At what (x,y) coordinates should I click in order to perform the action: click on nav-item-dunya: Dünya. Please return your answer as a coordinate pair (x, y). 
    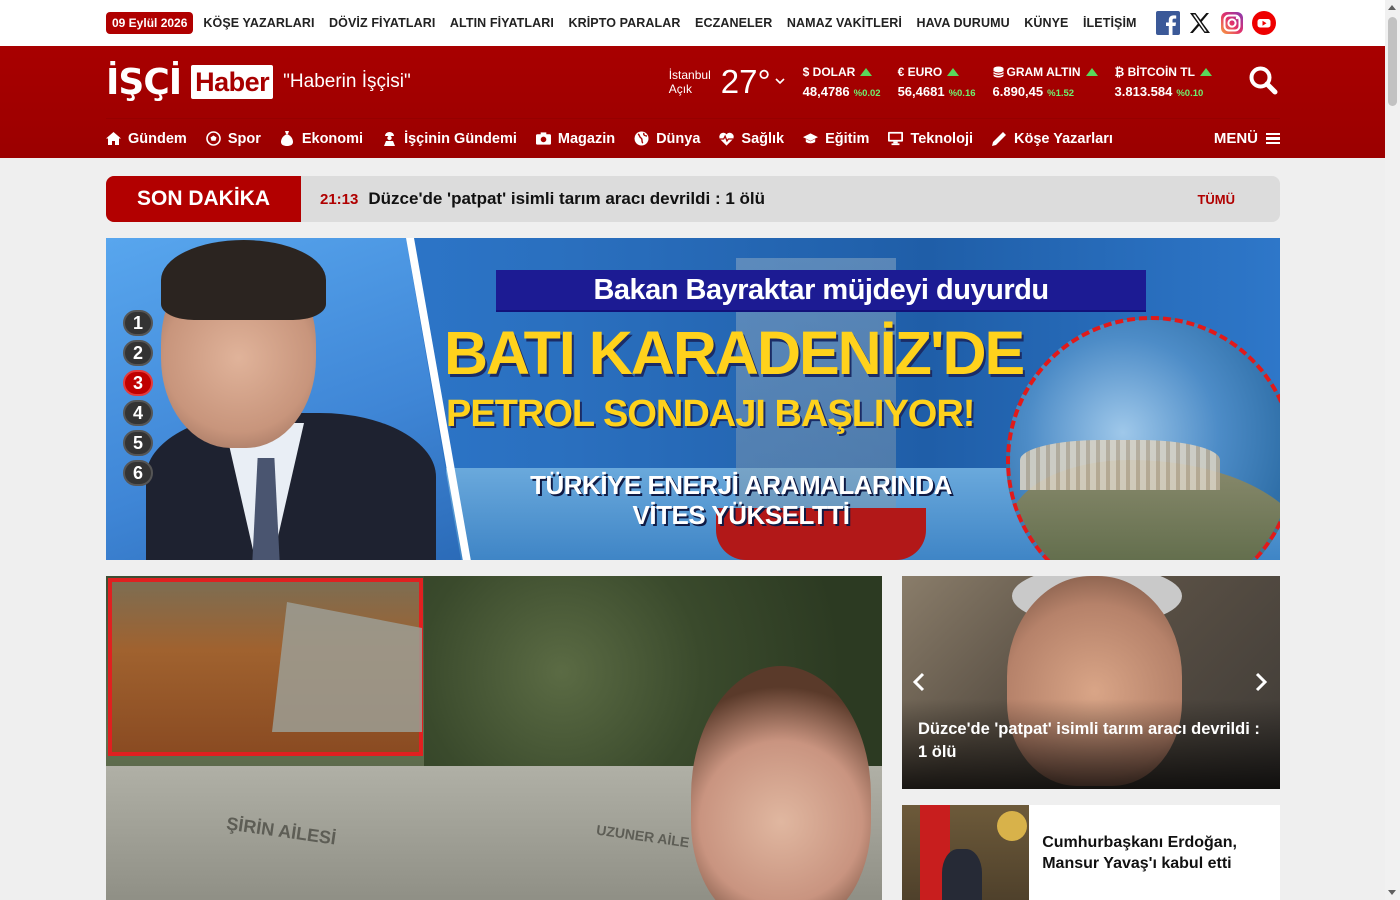
    Looking at the image, I should click on (667, 139).